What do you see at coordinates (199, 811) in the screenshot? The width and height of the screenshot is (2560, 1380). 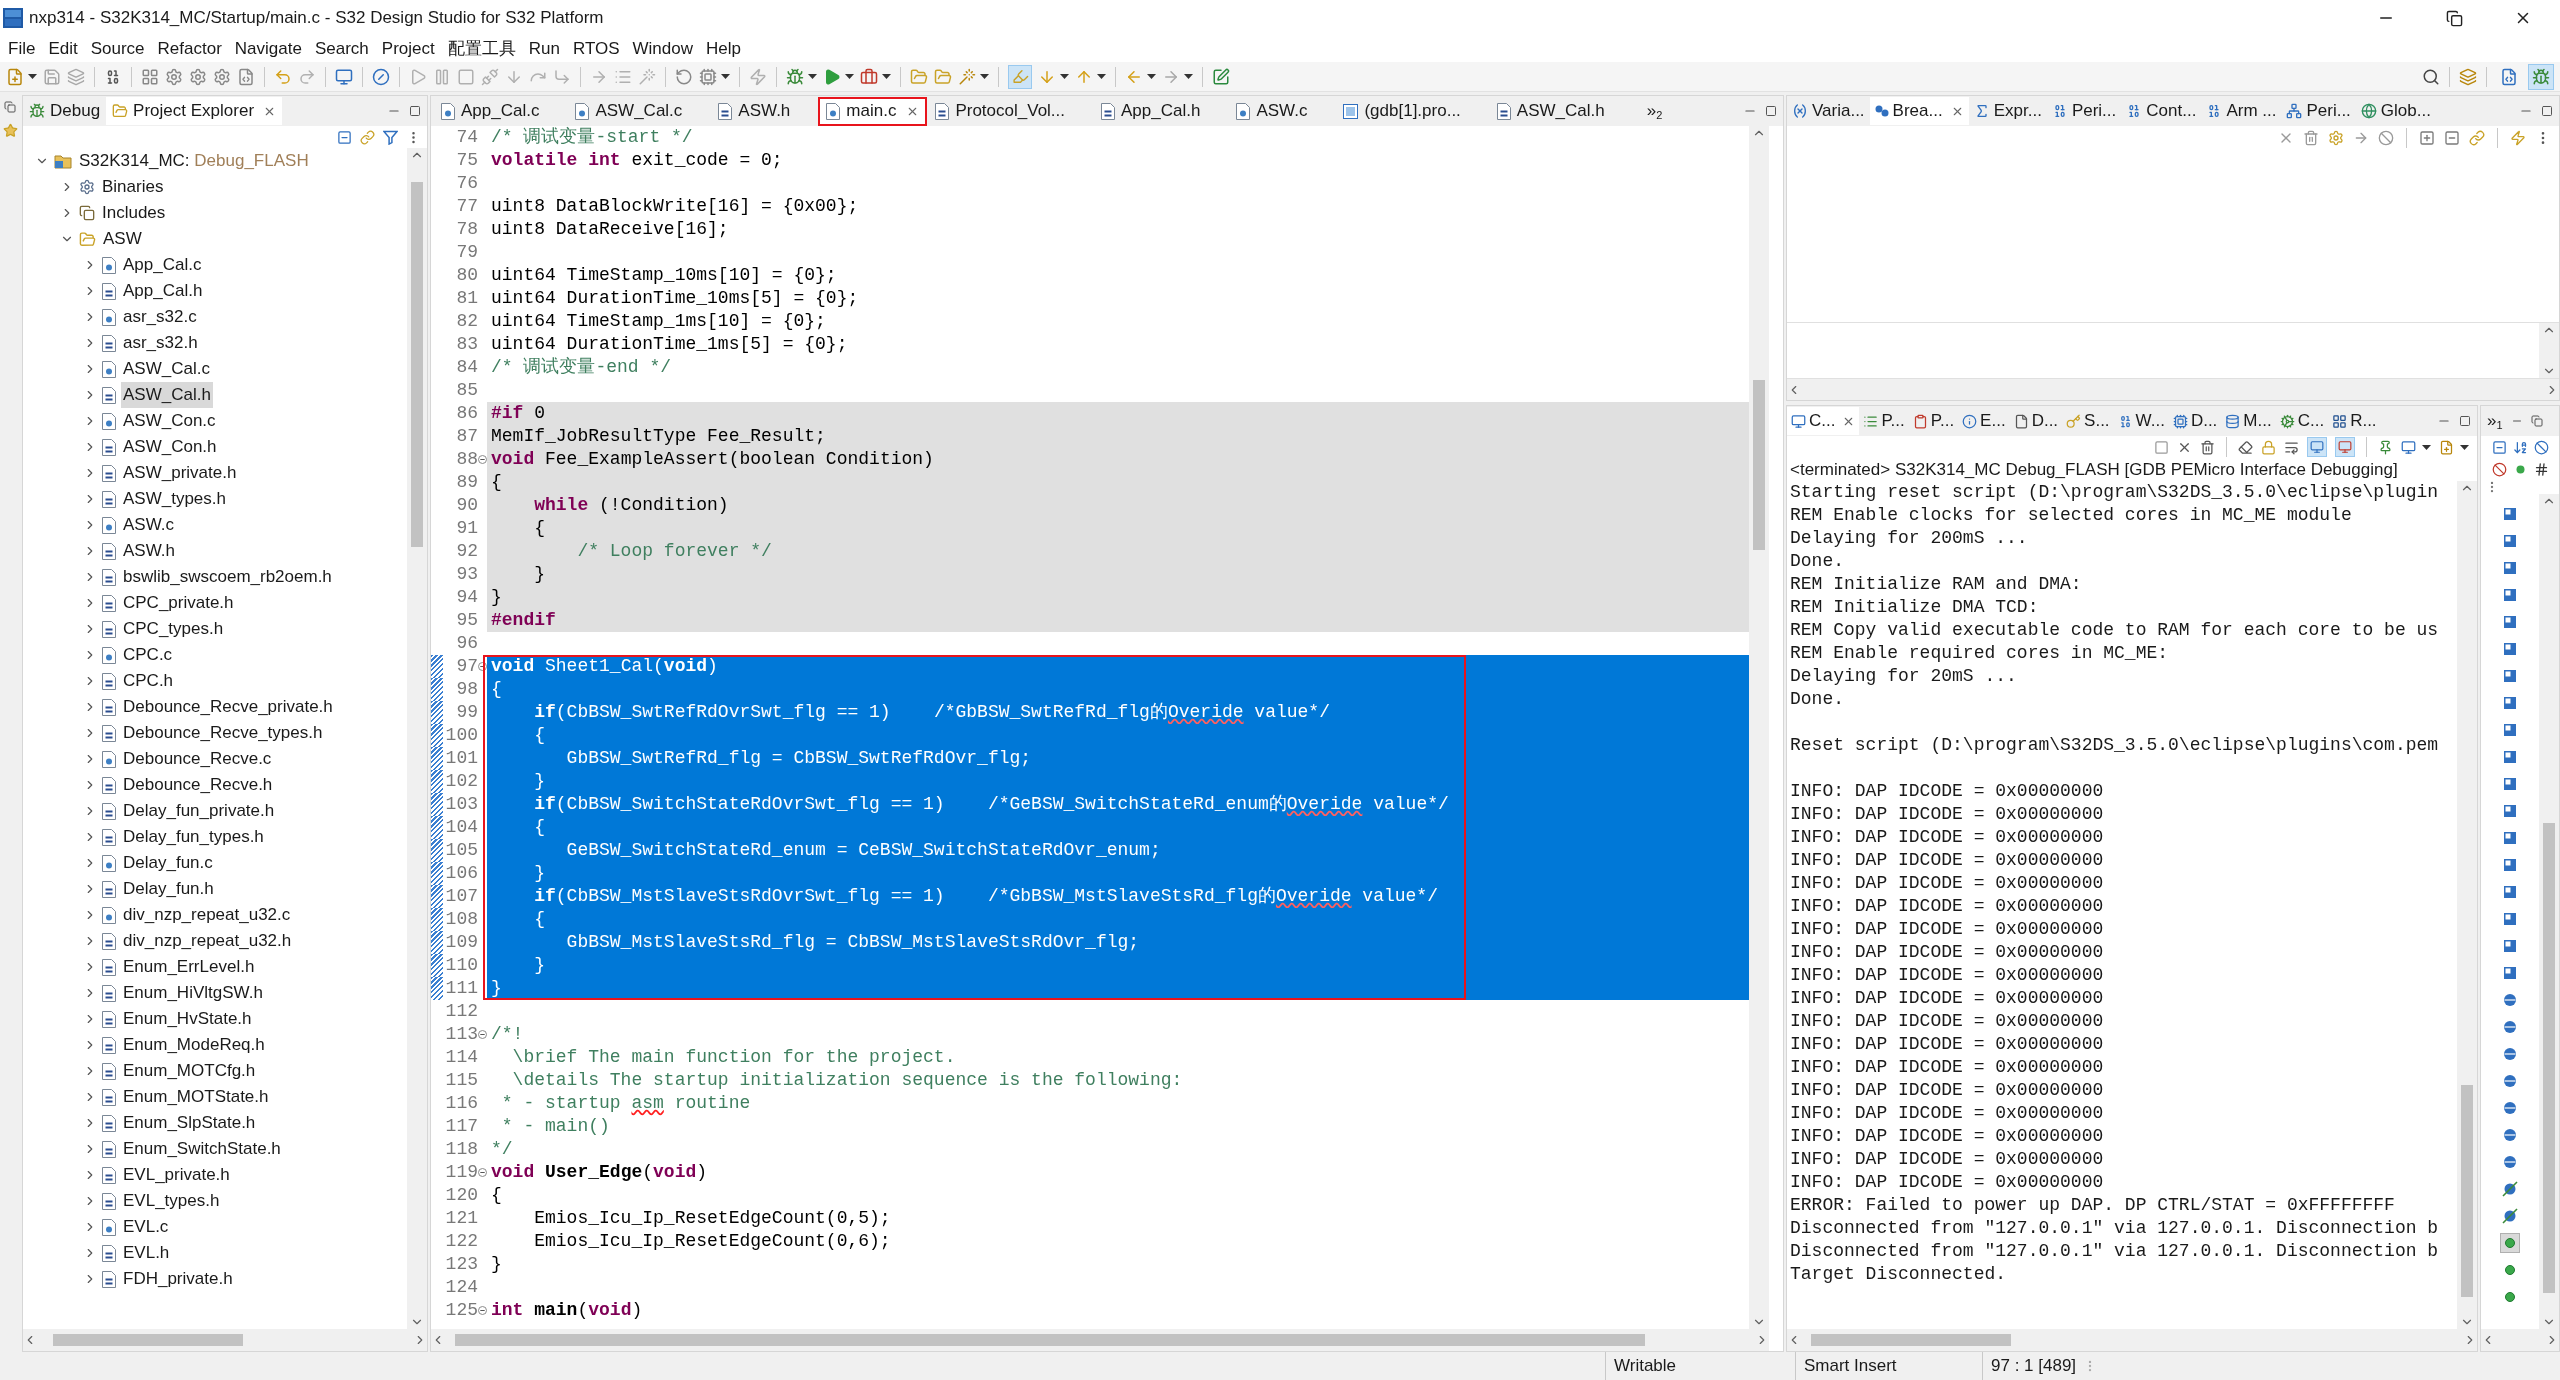 I see `tree-item: Delay_fun_private.h` at bounding box center [199, 811].